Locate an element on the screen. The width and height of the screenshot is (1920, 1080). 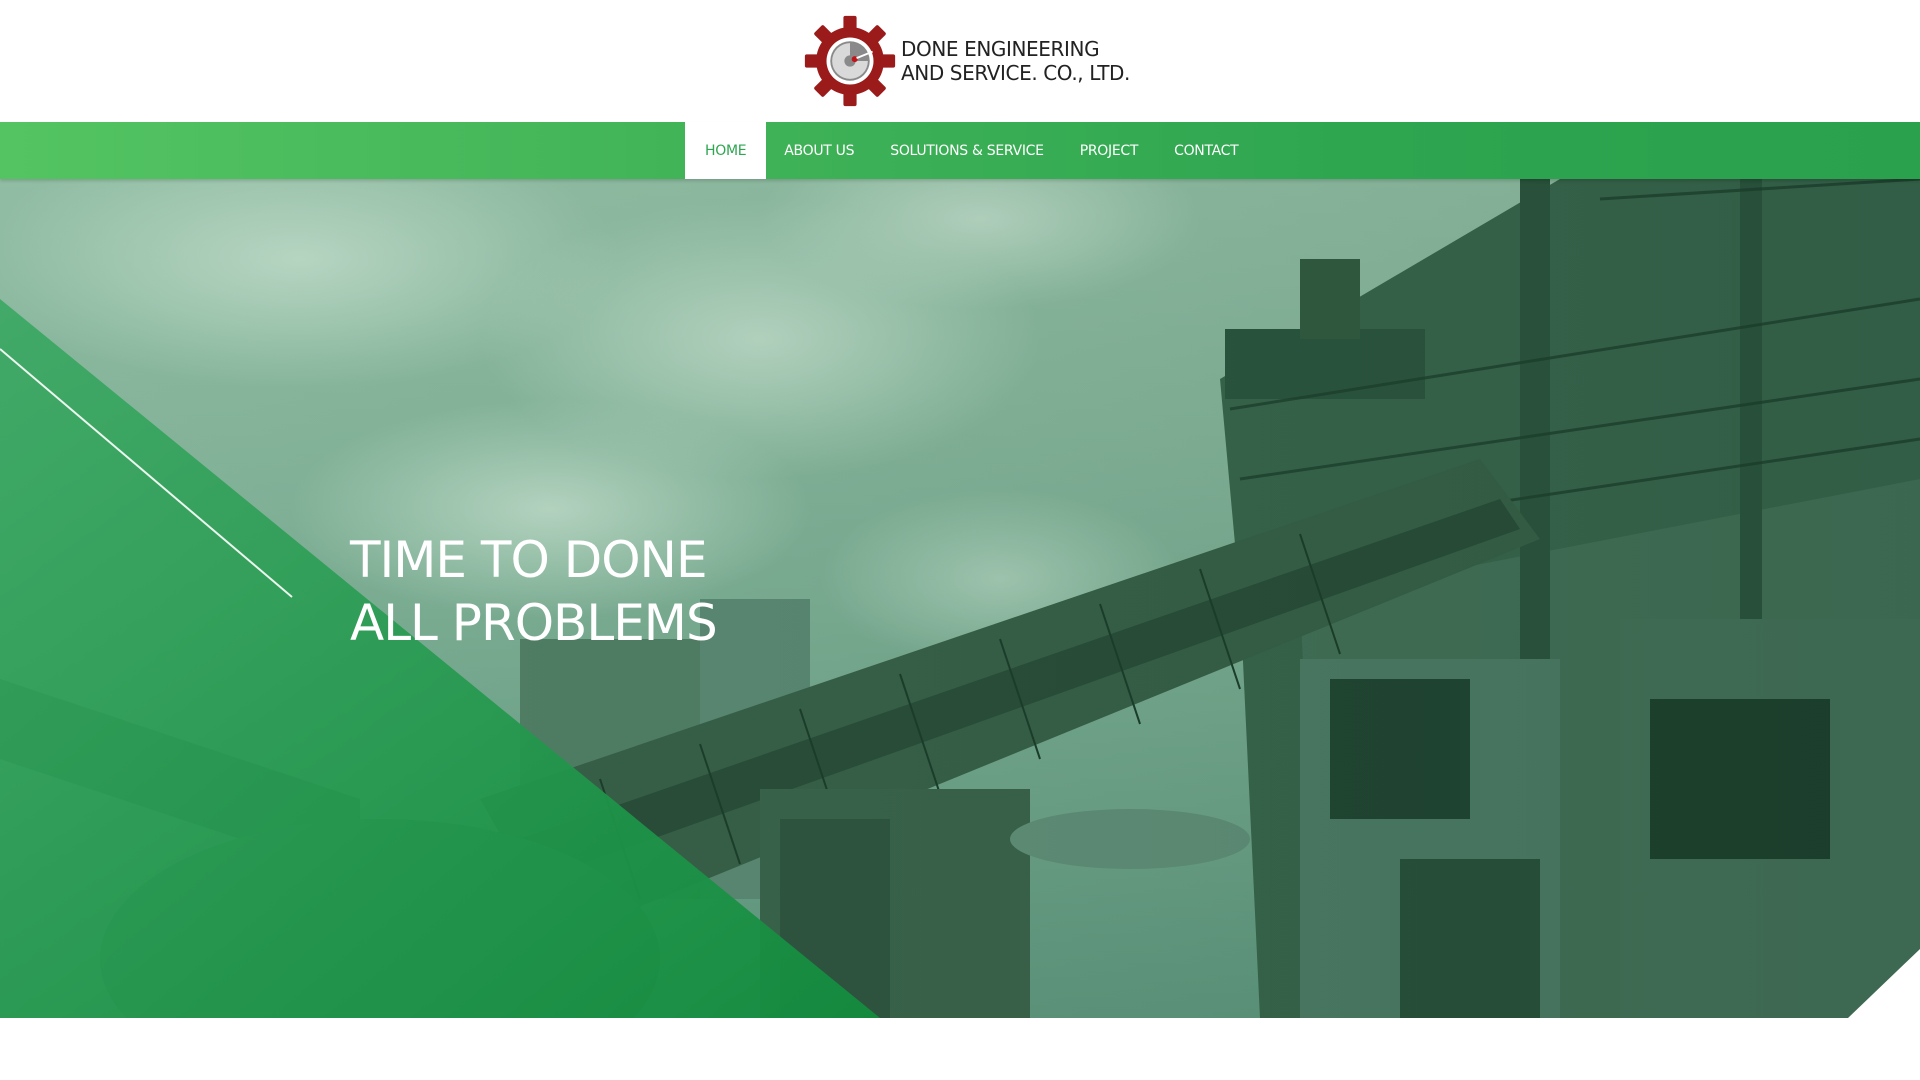
site-header: DONE ENGINEERING AND SERVICE. CO., LTD. is located at coordinates (960, 61).